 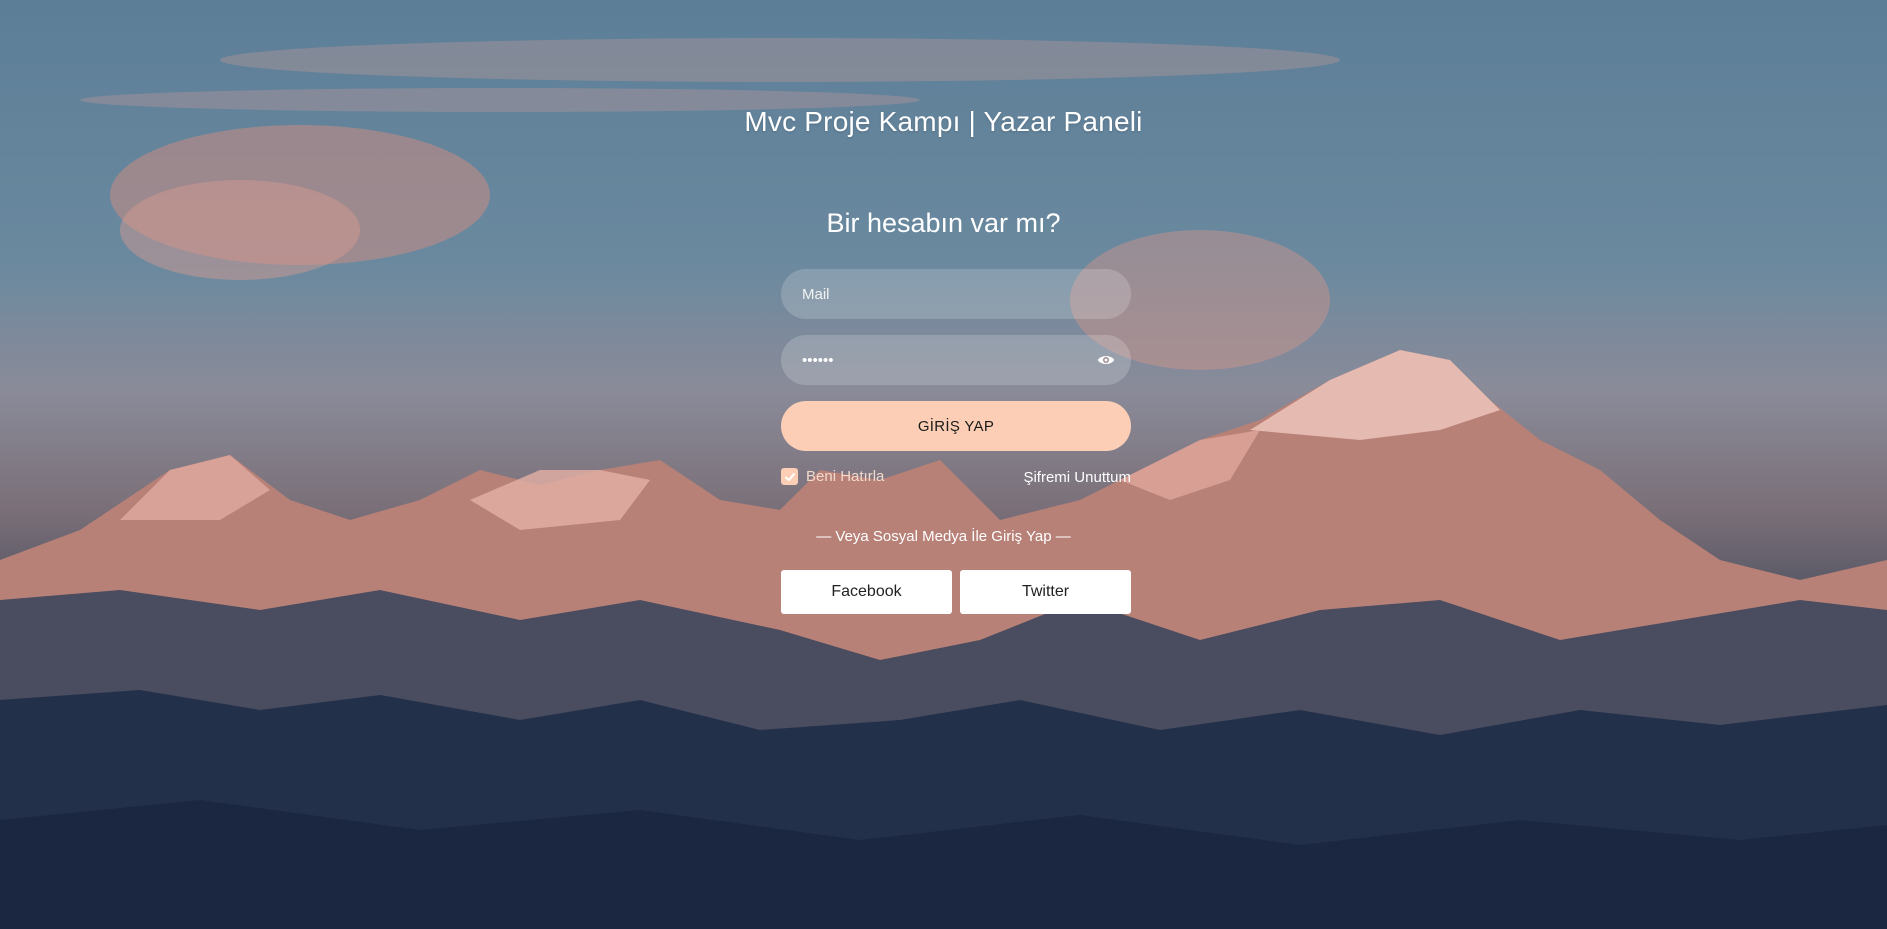 What do you see at coordinates (956, 426) in the screenshot?
I see `login-button: GİRİŞ YAP` at bounding box center [956, 426].